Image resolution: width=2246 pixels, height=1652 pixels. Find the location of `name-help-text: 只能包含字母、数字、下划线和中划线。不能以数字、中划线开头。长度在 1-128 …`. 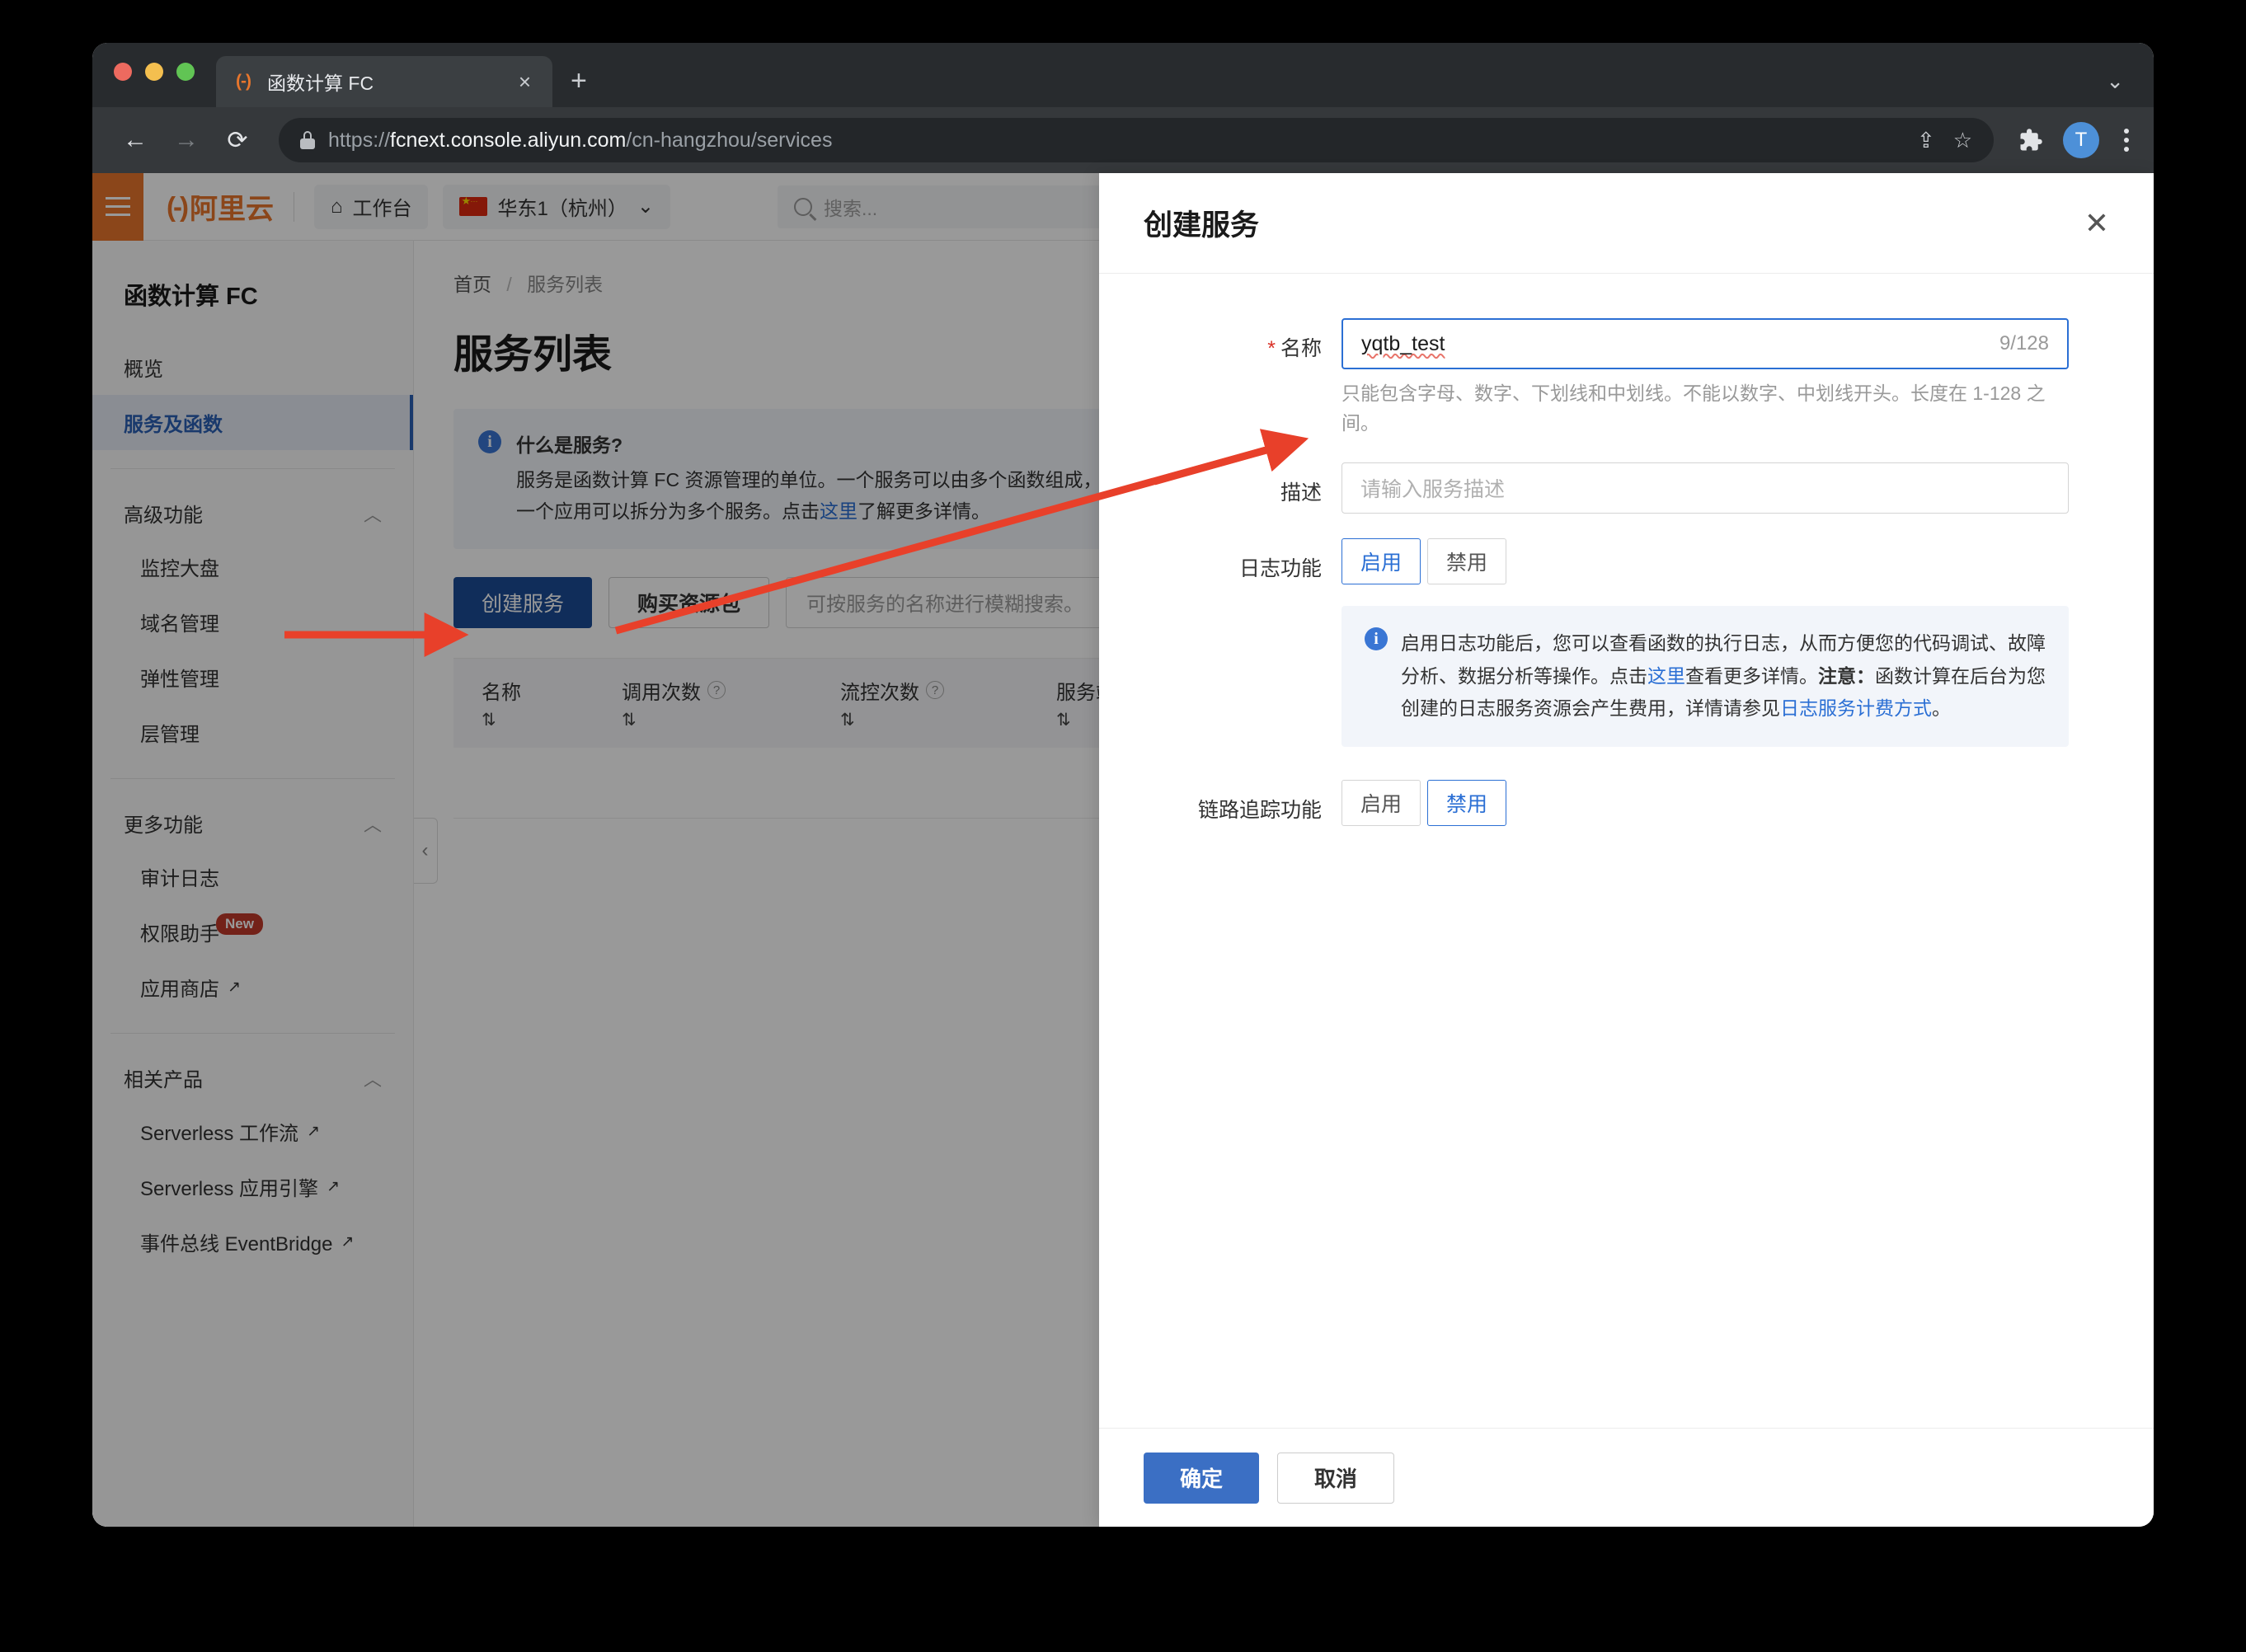

name-help-text: 只能包含字母、数字、下划线和中划线。不能以数字、中划线开头。长度在 1-128 … is located at coordinates (1693, 408).